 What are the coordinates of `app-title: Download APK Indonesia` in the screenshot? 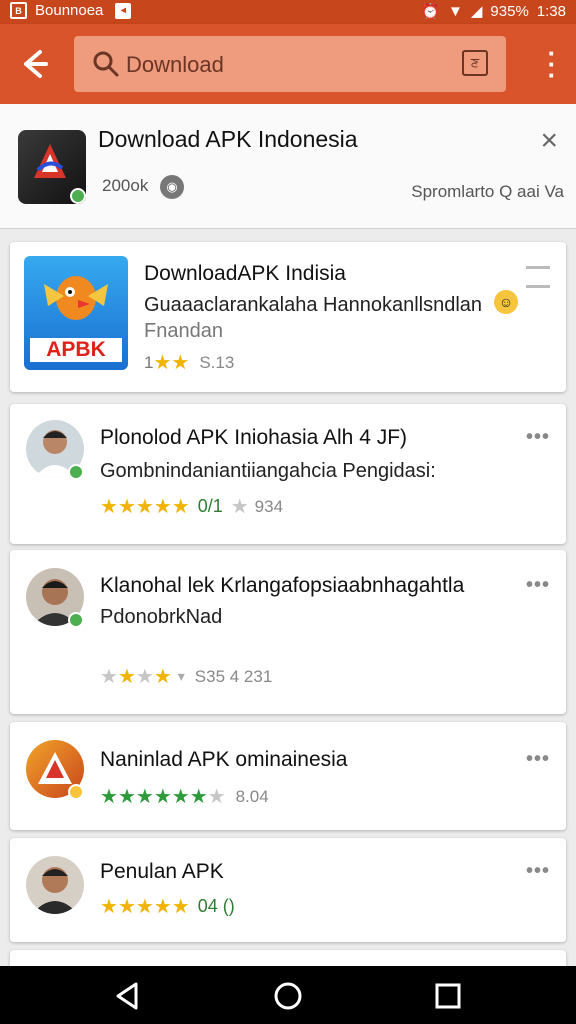 It's located at (228, 139).